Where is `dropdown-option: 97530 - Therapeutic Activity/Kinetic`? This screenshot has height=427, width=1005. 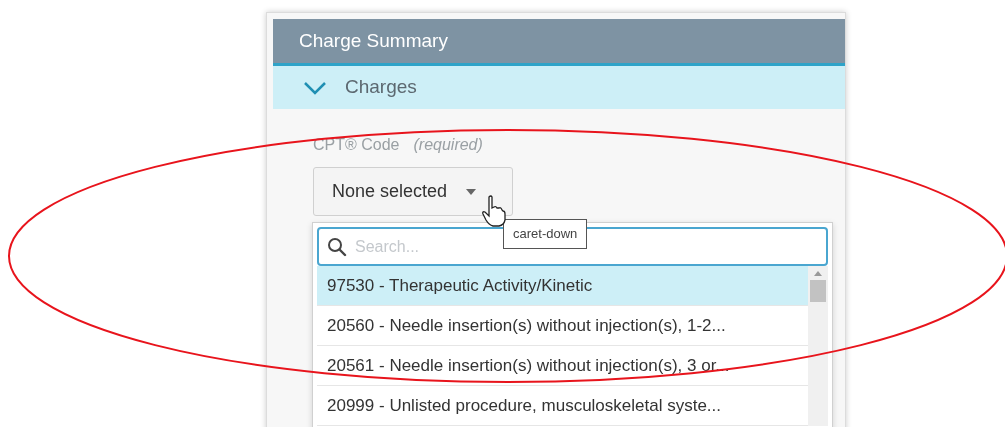
dropdown-option: 97530 - Therapeutic Activity/Kinetic is located at coordinates (562, 286).